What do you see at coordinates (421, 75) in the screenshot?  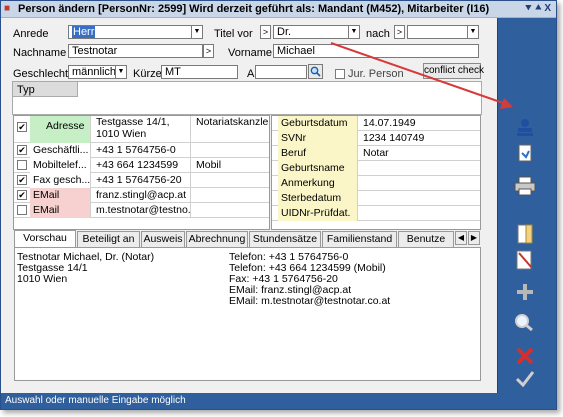 I see `annotation-arrow` at bounding box center [421, 75].